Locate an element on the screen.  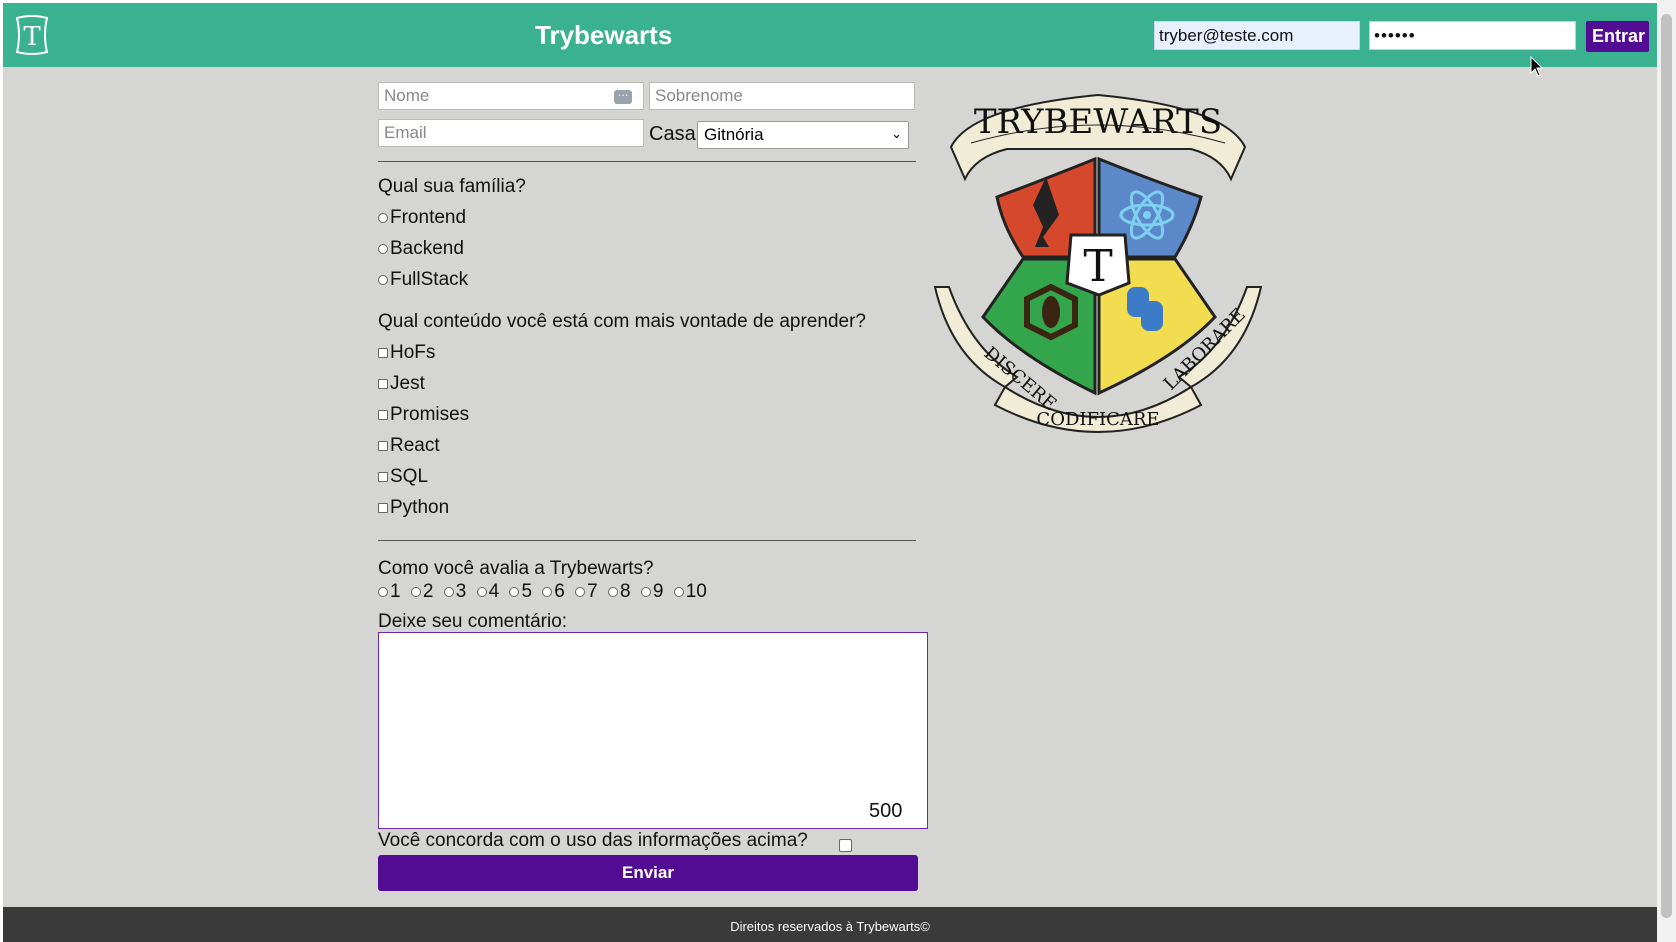
submit-button: Enviar is located at coordinates (648, 873).